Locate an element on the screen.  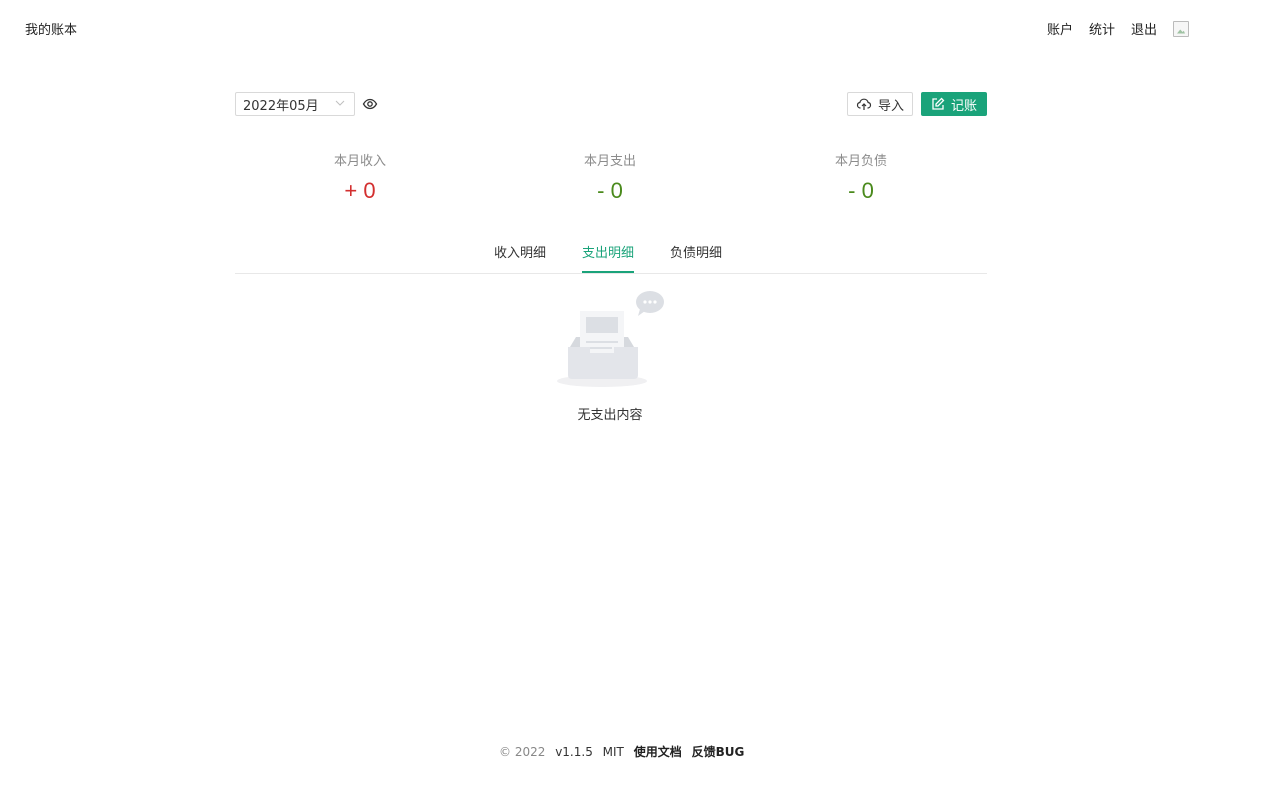
top-bar: 我的账本 账户 统计 退出 is located at coordinates (635, 28).